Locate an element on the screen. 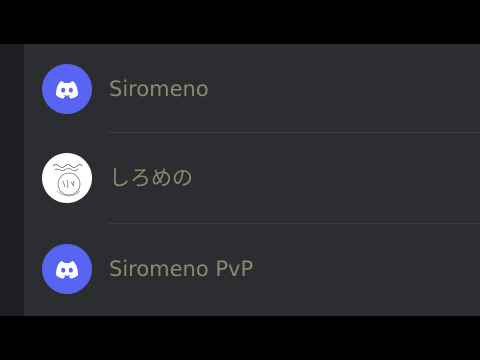 This screenshot has width=480, height=360. sketch-avatar-icon is located at coordinates (67, 180).